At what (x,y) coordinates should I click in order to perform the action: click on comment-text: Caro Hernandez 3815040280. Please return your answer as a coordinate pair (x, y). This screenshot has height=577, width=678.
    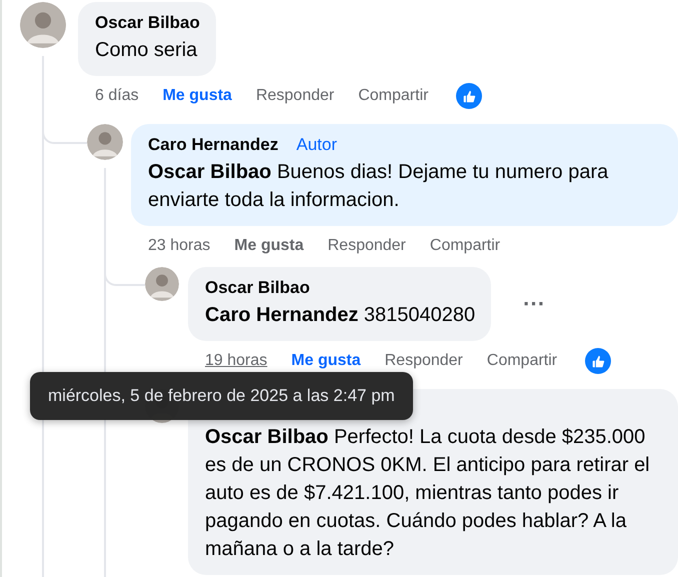
    Looking at the image, I should click on (340, 315).